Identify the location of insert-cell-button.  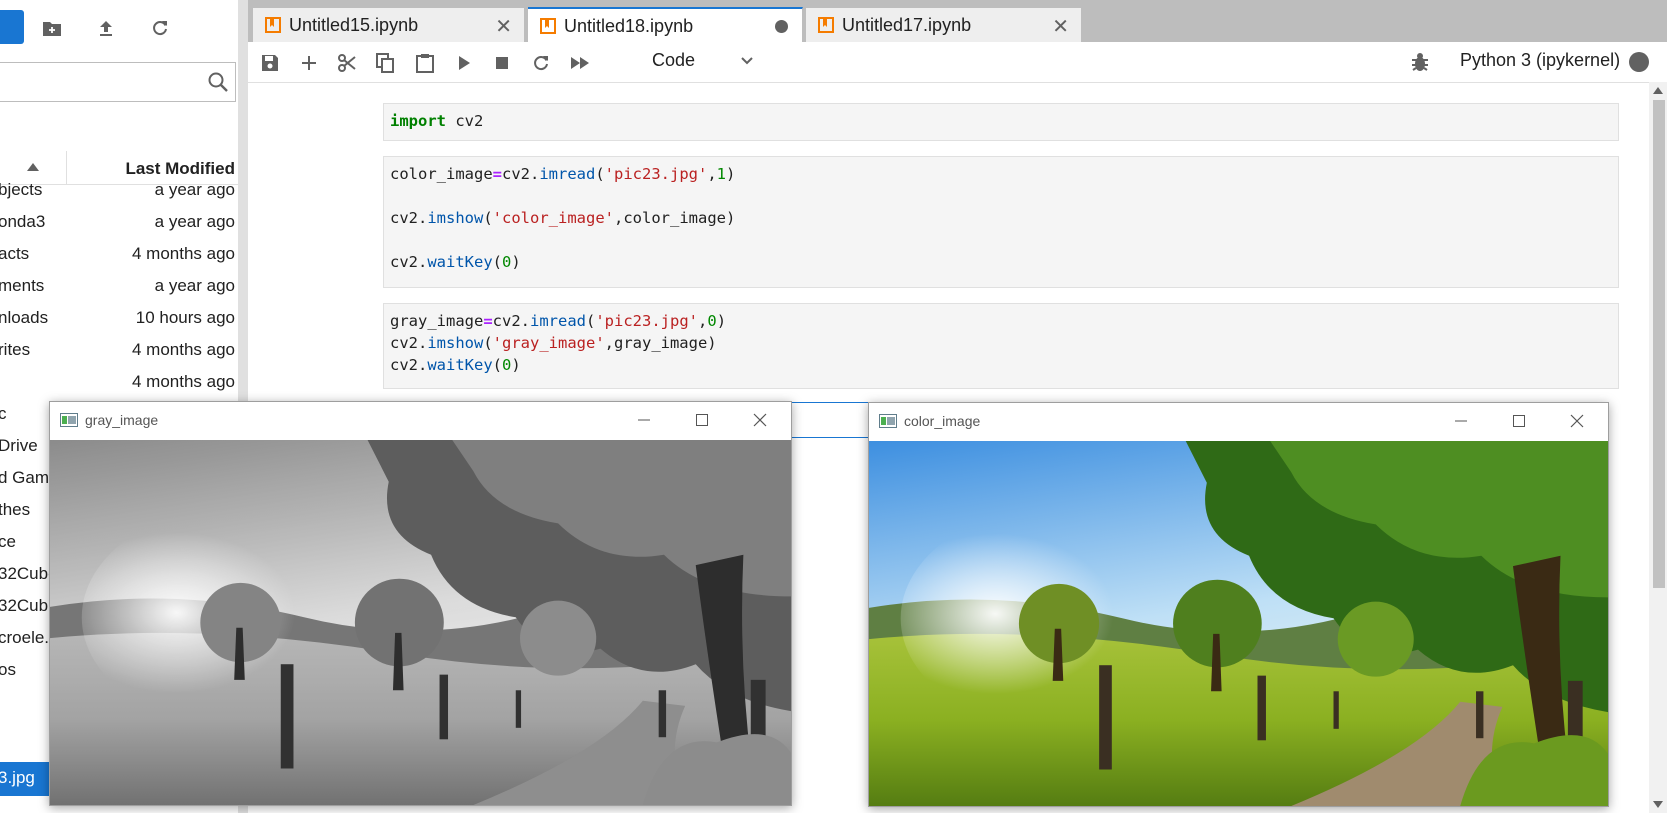
(309, 63).